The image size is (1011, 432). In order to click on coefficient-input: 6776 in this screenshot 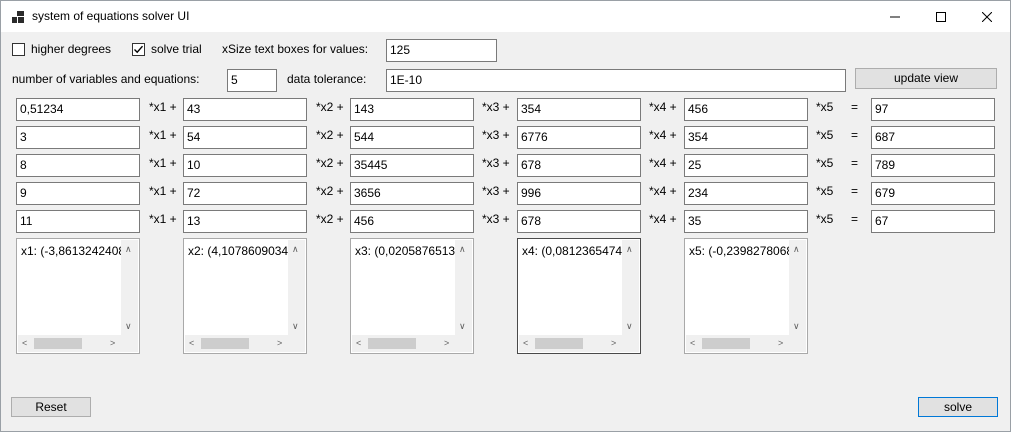, I will do `click(579, 137)`.